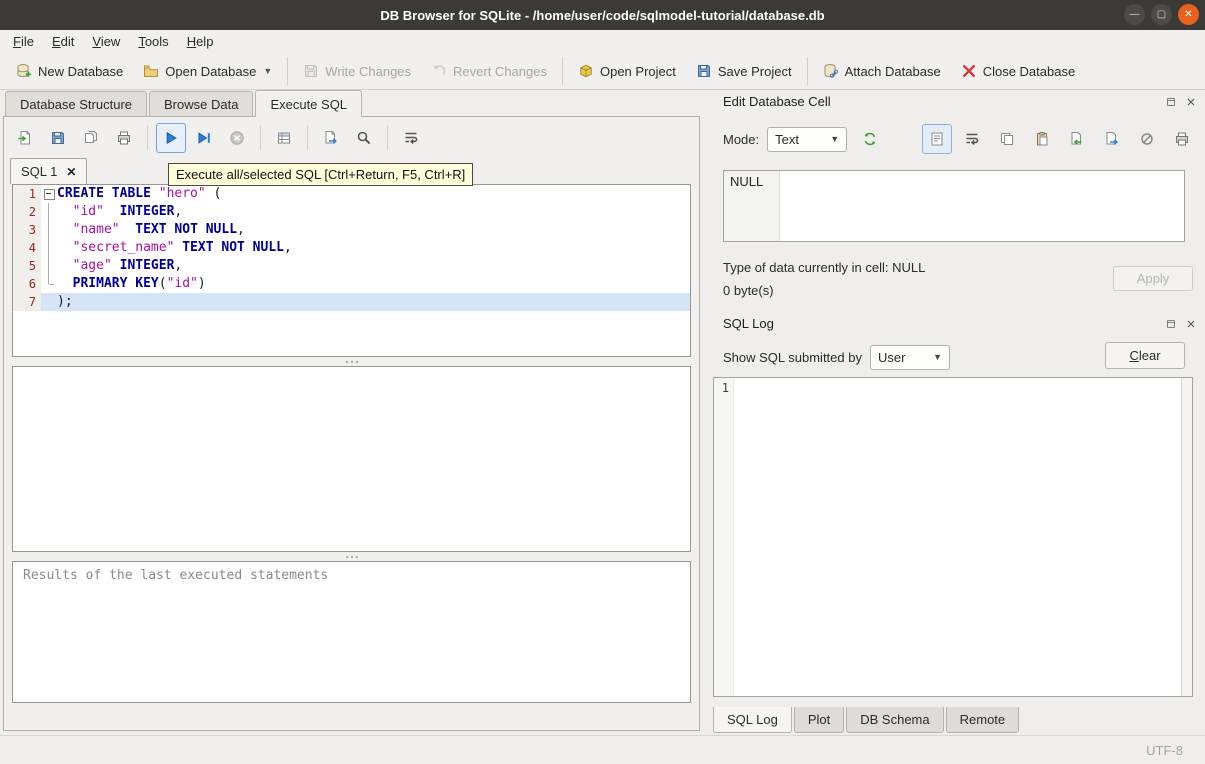 The height and width of the screenshot is (764, 1205). I want to click on close-database-icon, so click(969, 71).